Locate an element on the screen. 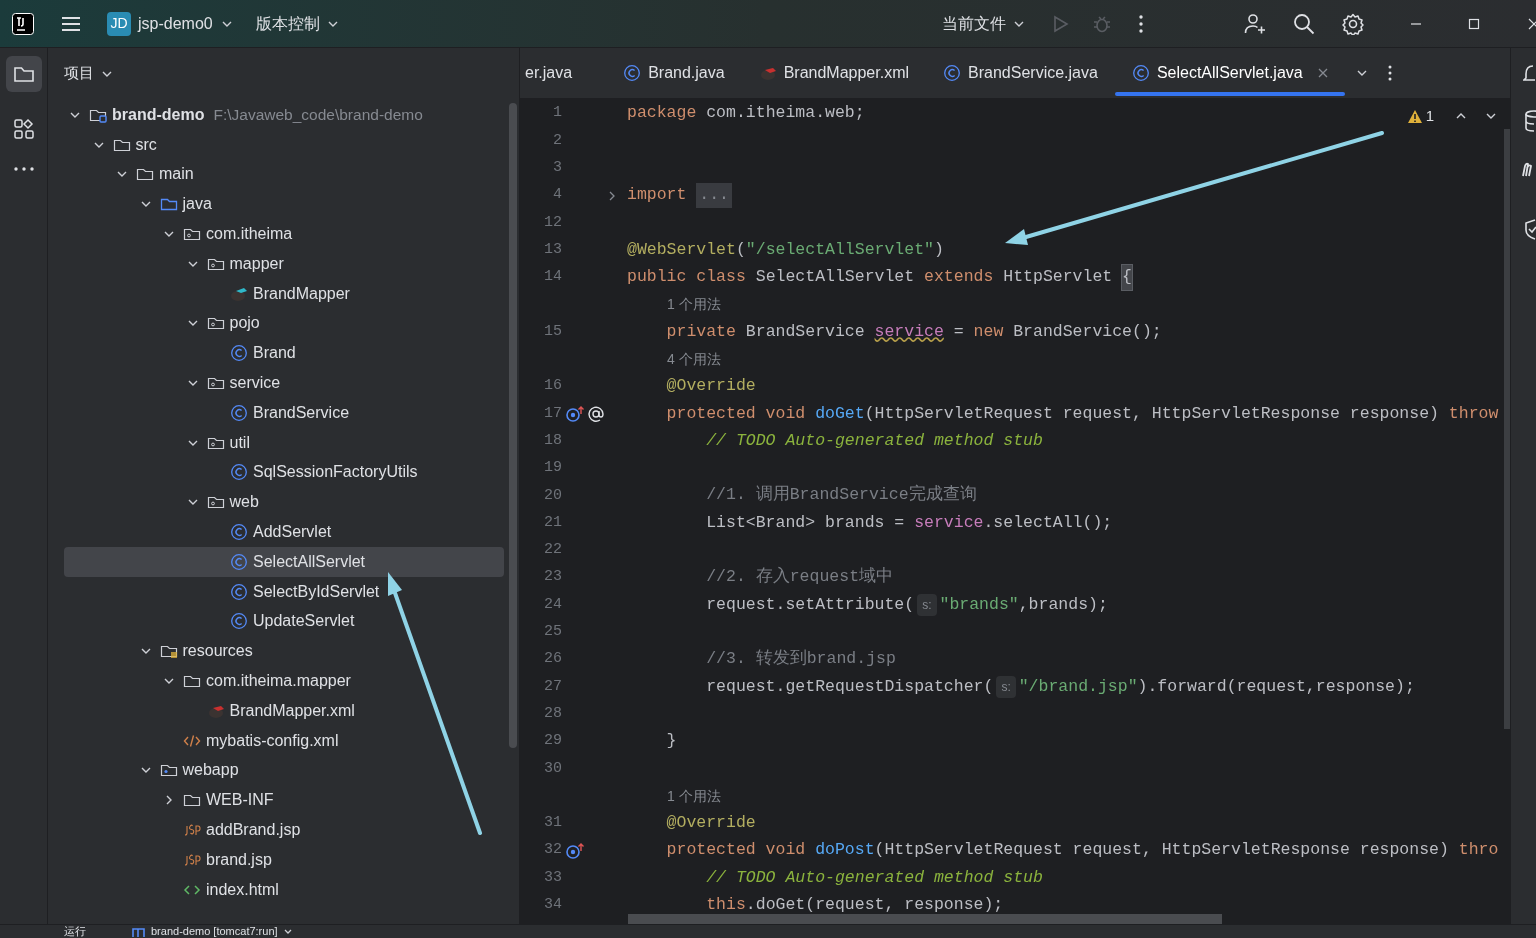 The height and width of the screenshot is (938, 1536). tree-item: brand-demo F:\Javaweb_code\brand-demo is located at coordinates (284, 115).